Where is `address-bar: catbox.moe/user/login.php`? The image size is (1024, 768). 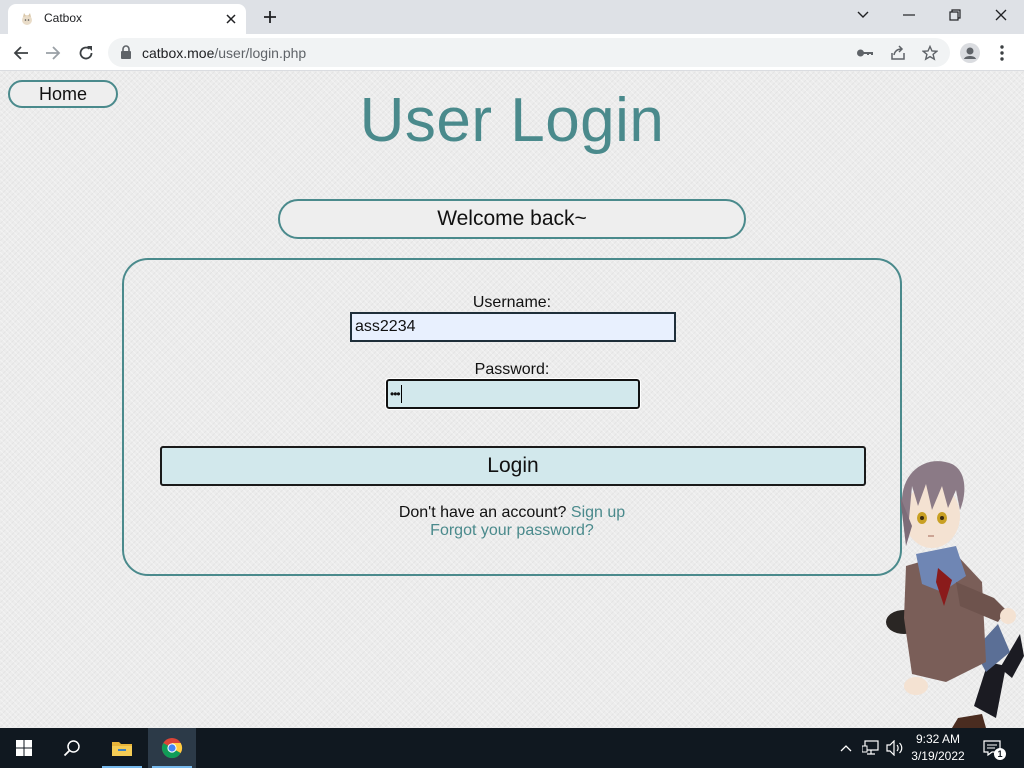
address-bar: catbox.moe/user/login.php is located at coordinates (529, 52).